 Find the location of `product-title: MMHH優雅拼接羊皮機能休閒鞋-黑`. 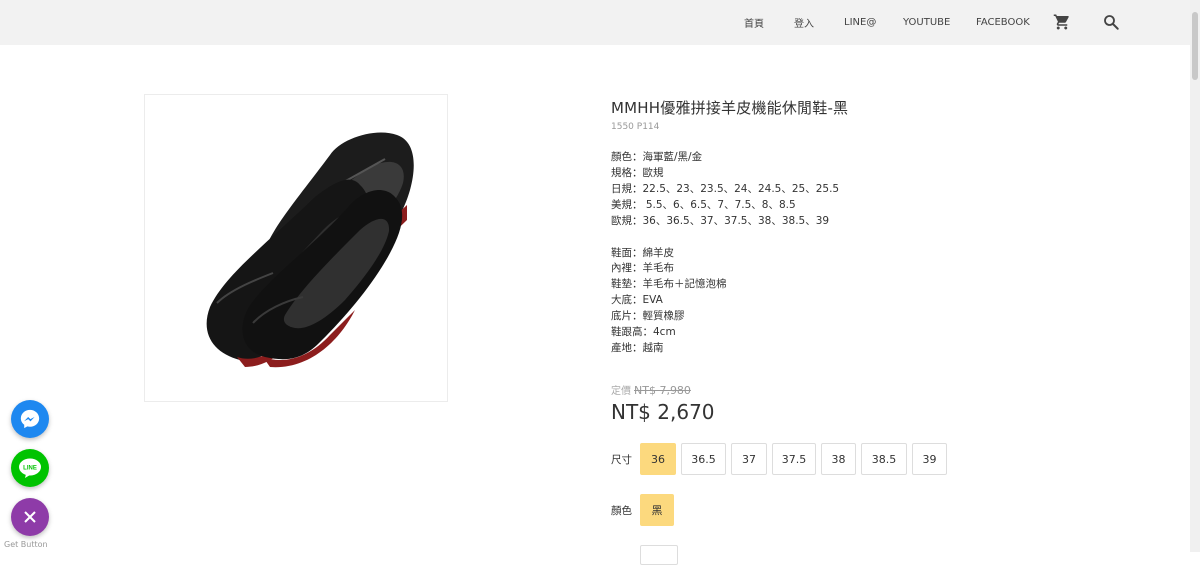

product-title: MMHH優雅拼接羊皮機能休閒鞋-黑 is located at coordinates (730, 108).